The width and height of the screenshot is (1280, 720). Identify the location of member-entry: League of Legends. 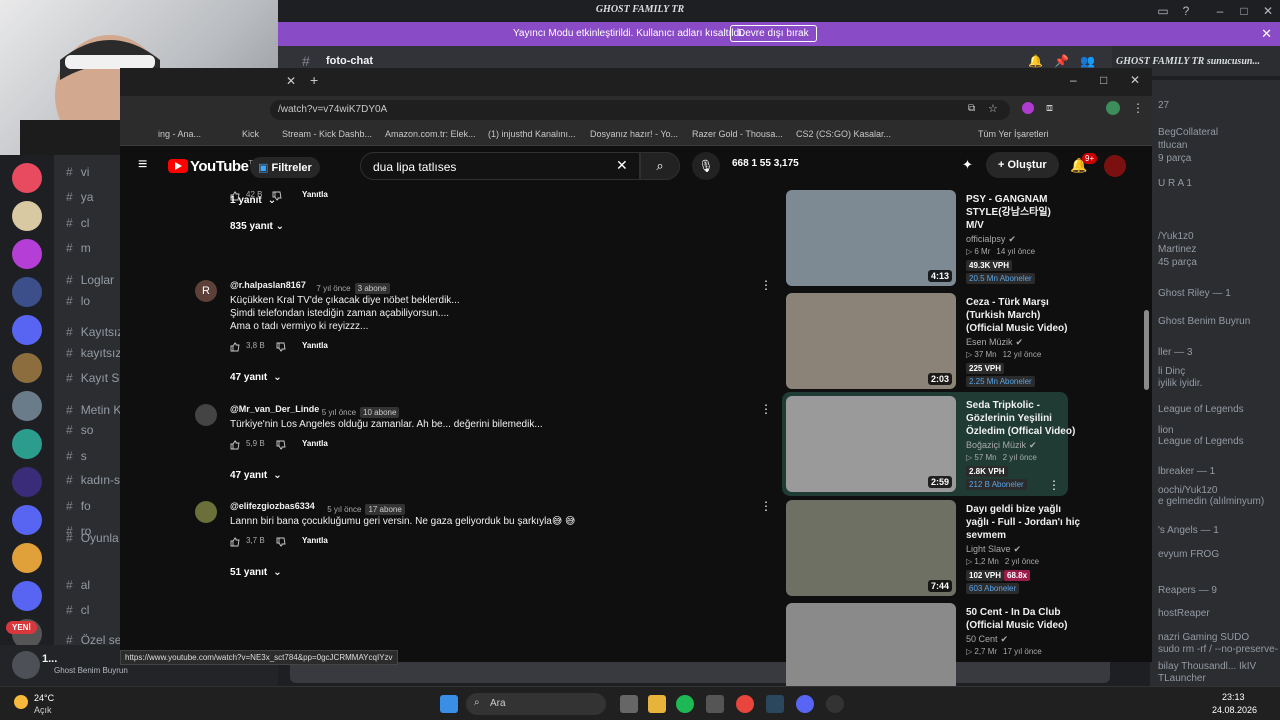
(1218, 409).